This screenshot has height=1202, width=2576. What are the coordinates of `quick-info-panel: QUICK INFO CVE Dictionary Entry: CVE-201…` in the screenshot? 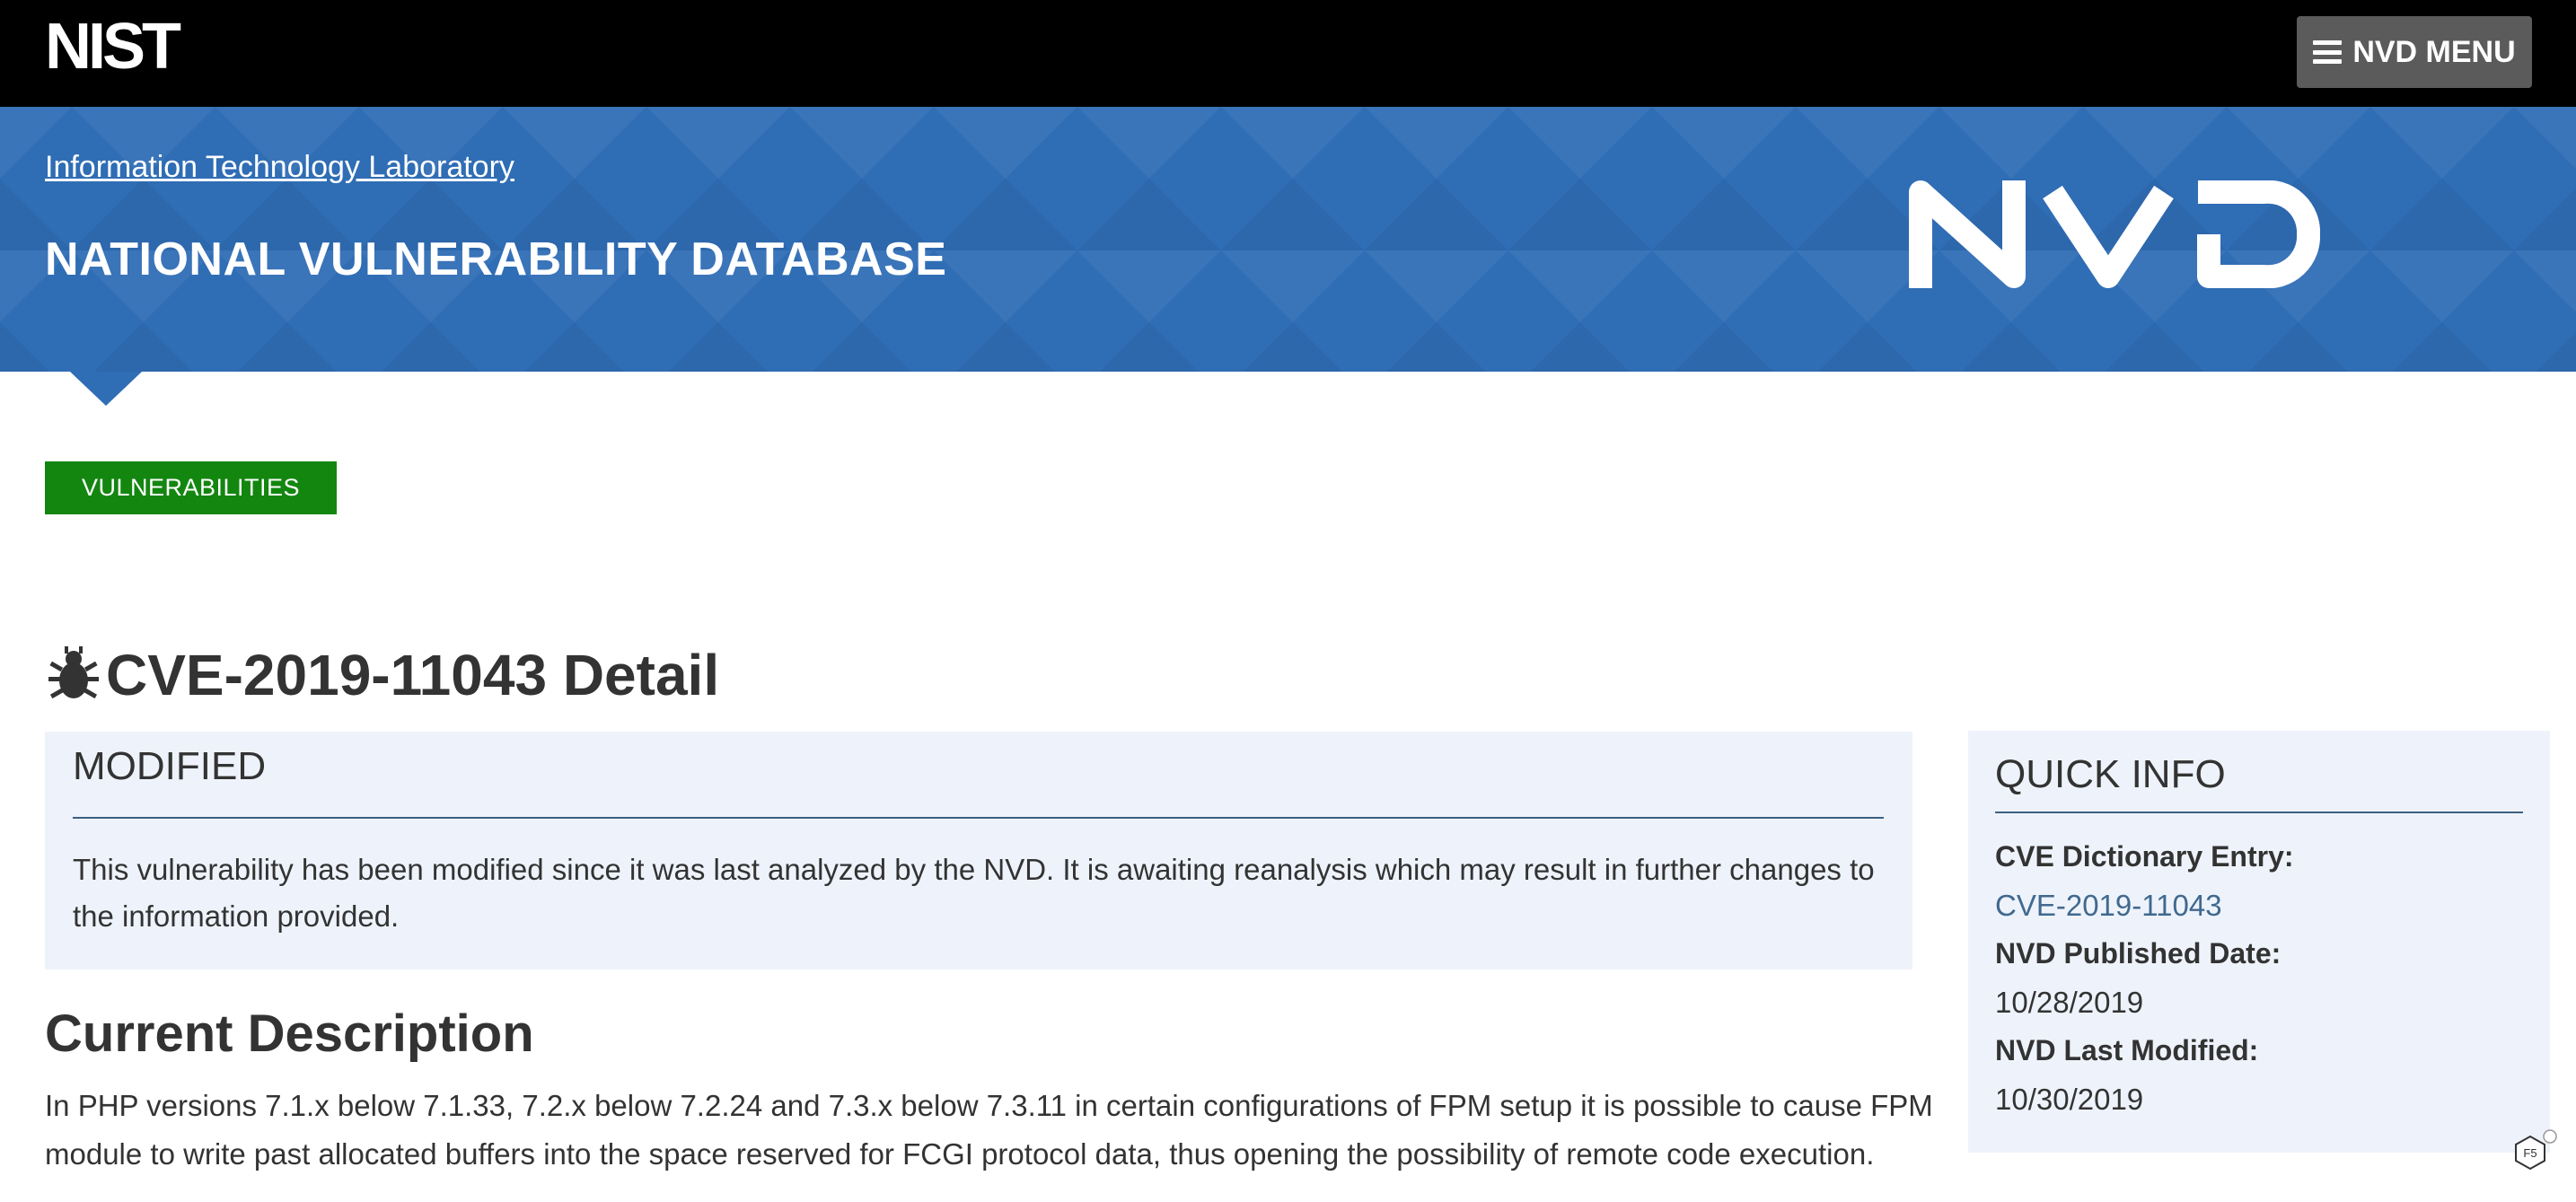 It's located at (2259, 942).